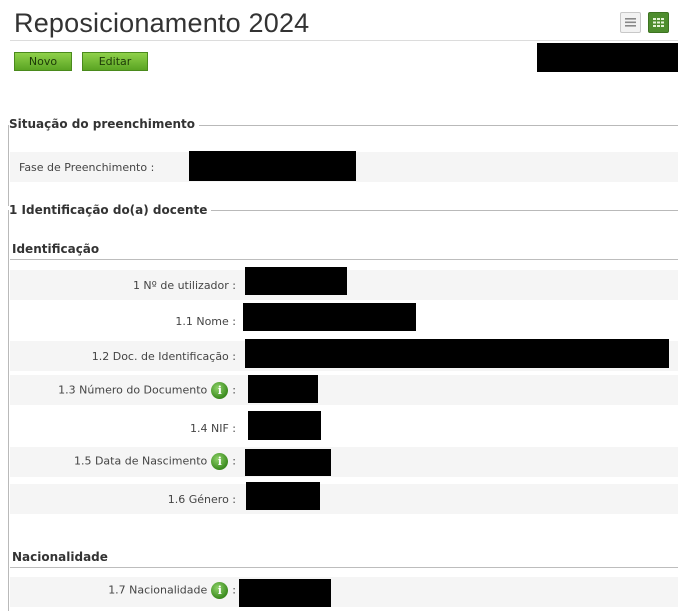 Image resolution: width=678 pixels, height=611 pixels. I want to click on fase-value-redacted, so click(272, 166).